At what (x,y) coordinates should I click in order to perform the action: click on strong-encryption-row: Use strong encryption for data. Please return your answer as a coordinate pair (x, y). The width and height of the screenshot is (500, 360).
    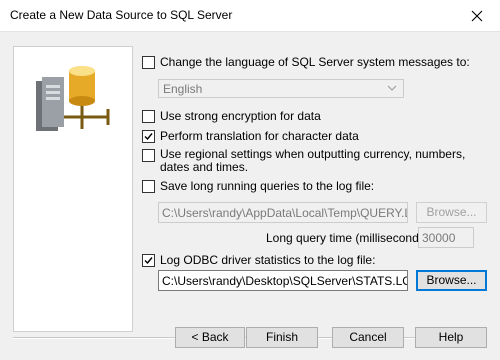
    Looking at the image, I should click on (231, 116).